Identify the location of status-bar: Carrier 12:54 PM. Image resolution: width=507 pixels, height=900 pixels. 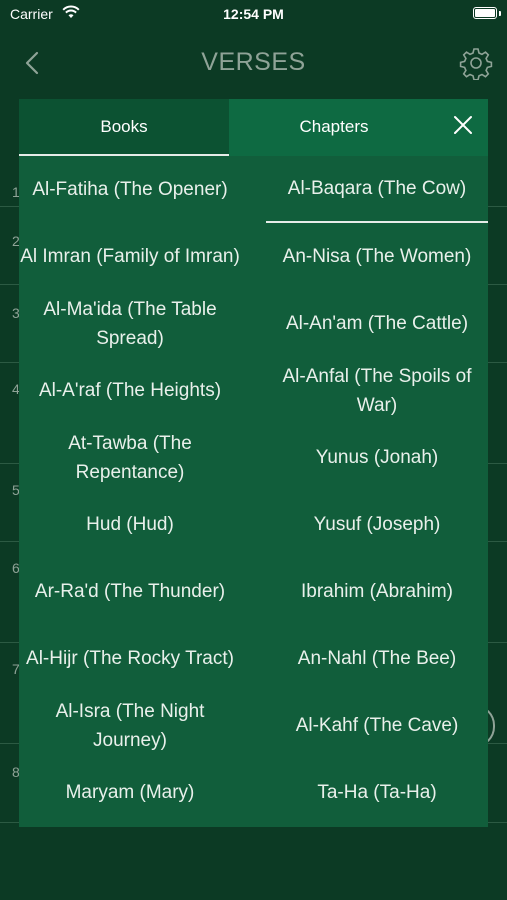
(253, 14).